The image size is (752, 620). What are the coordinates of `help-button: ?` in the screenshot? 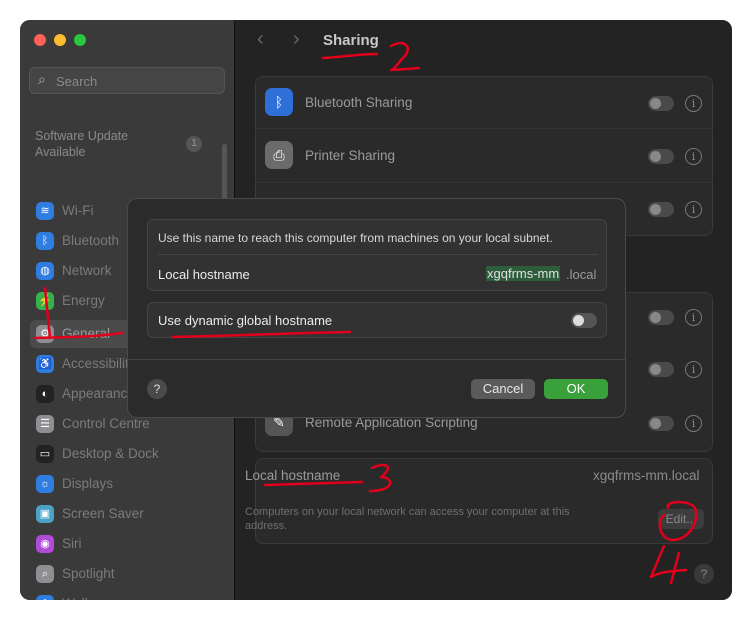 It's located at (704, 574).